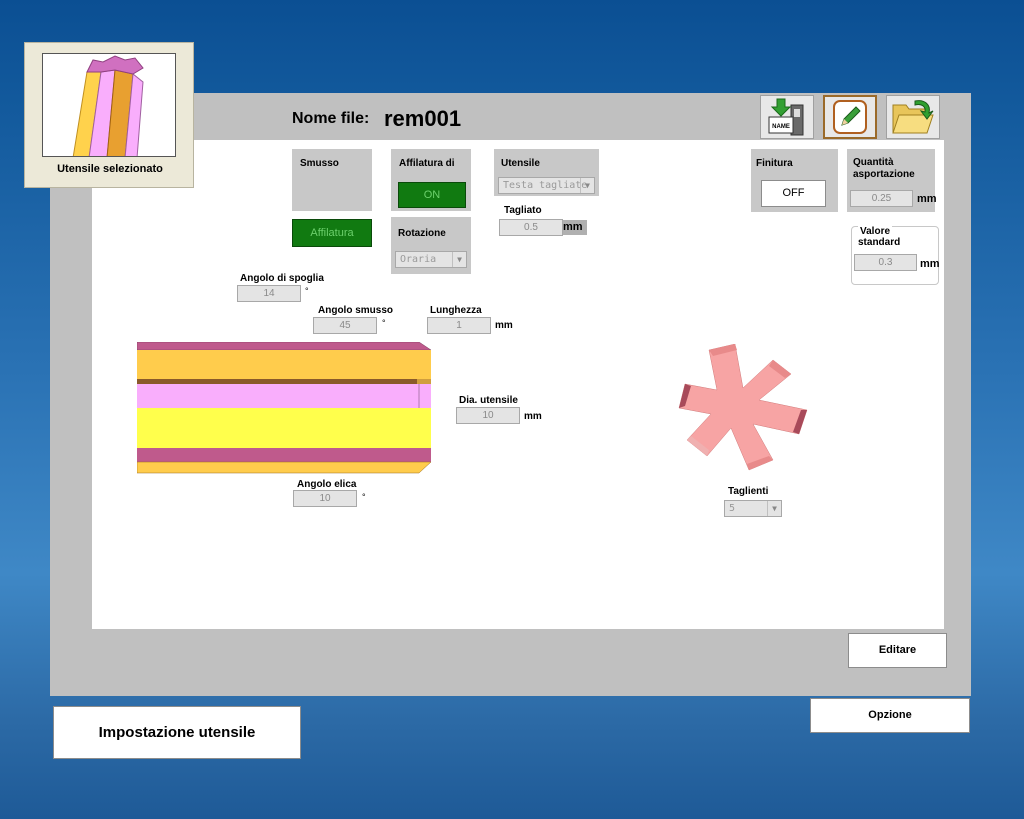 This screenshot has height=819, width=1024. I want to click on affilatura-box: Affilatura di ON, so click(431, 180).